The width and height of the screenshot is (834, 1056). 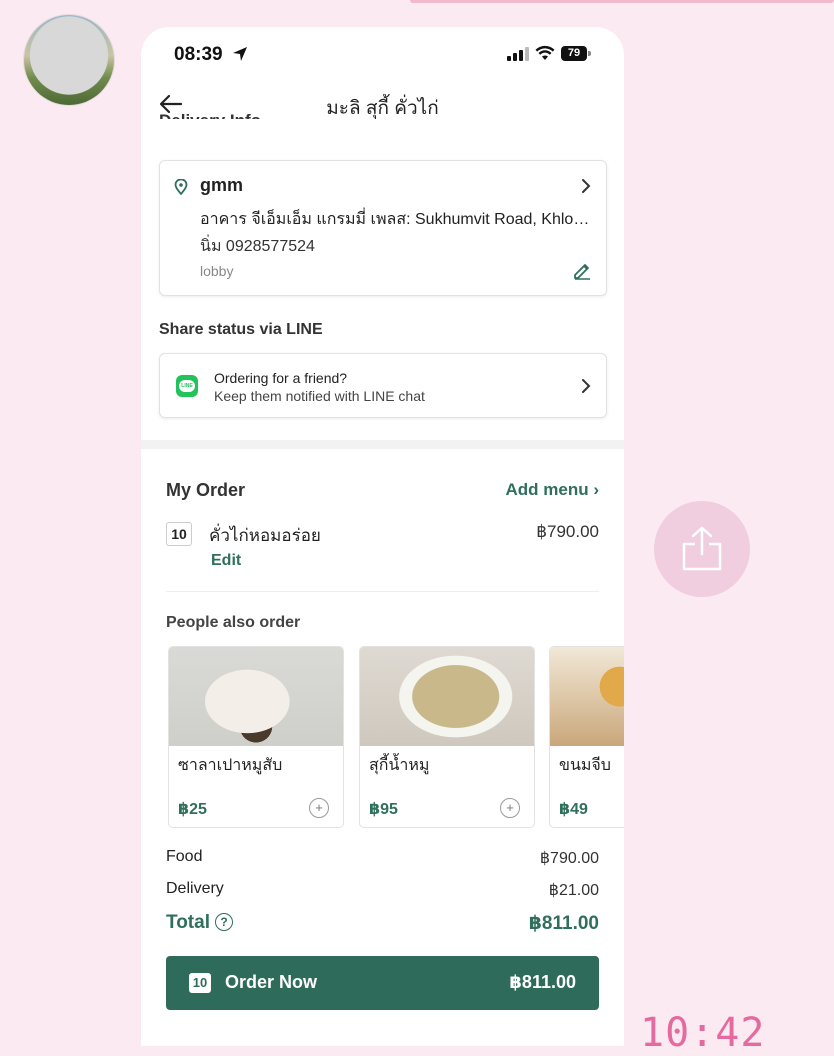 I want to click on suggestion-tile: ซาลาเปาหมูสับ ฿25 +, so click(x=256, y=737).